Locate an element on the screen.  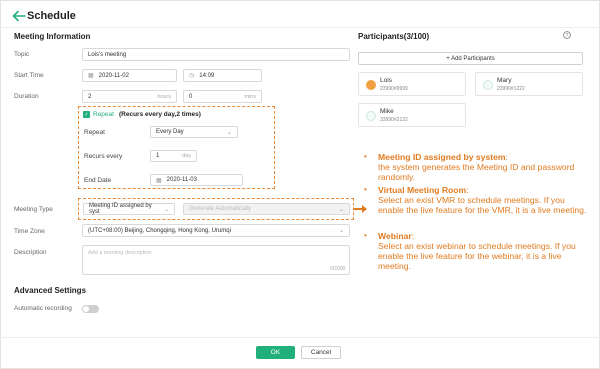
repeat-frequency-label: Repeat is located at coordinates (94, 132).